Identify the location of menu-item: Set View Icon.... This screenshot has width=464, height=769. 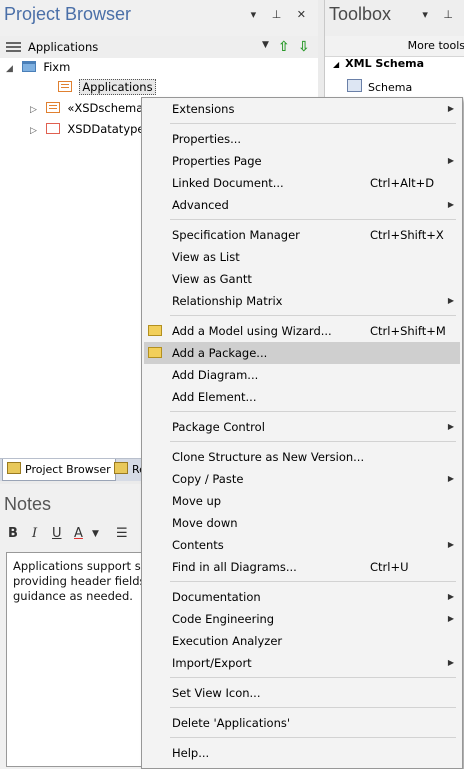
(302, 693).